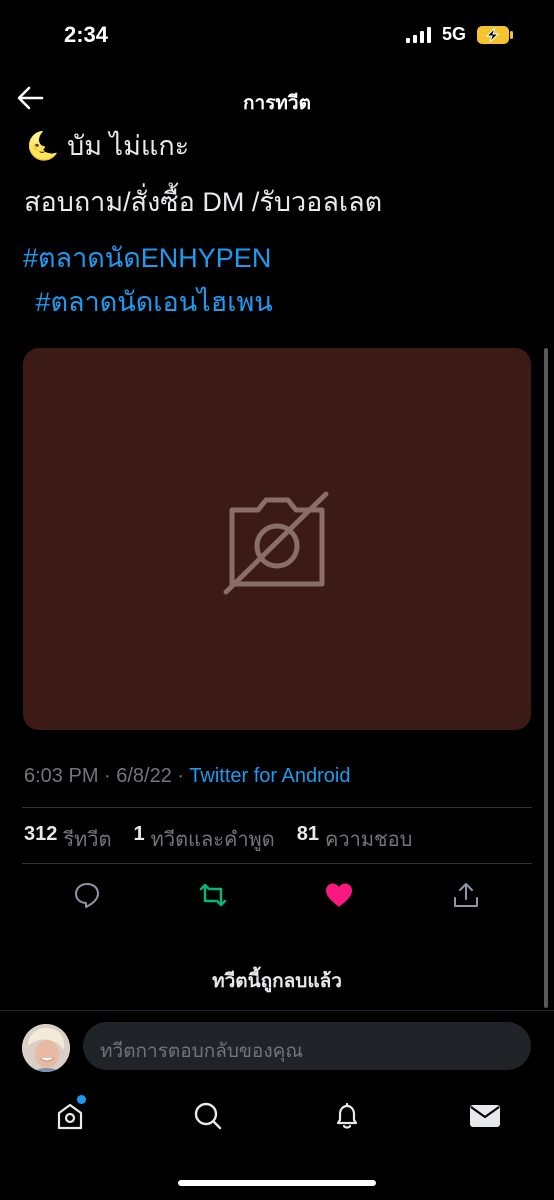 This screenshot has height=1200, width=554. I want to click on messages-icon, so click(485, 1116).